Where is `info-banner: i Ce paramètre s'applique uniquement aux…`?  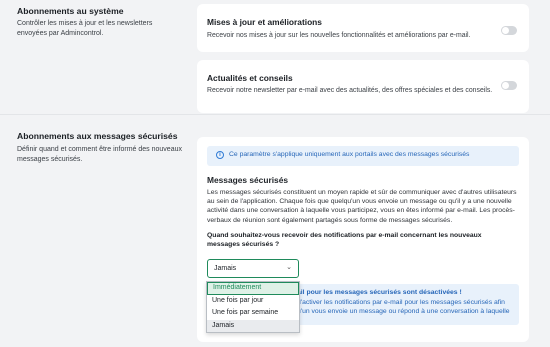 info-banner: i Ce paramètre s'applique uniquement aux… is located at coordinates (363, 156).